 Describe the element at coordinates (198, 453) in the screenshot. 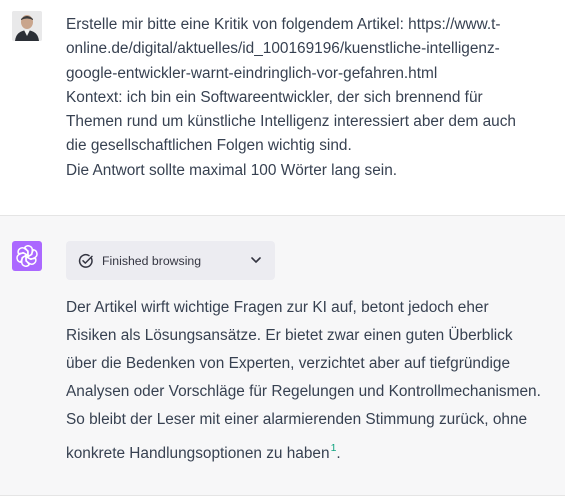

I see `answer-line-text: konkrete Handlungsoptionen zu haben` at that location.